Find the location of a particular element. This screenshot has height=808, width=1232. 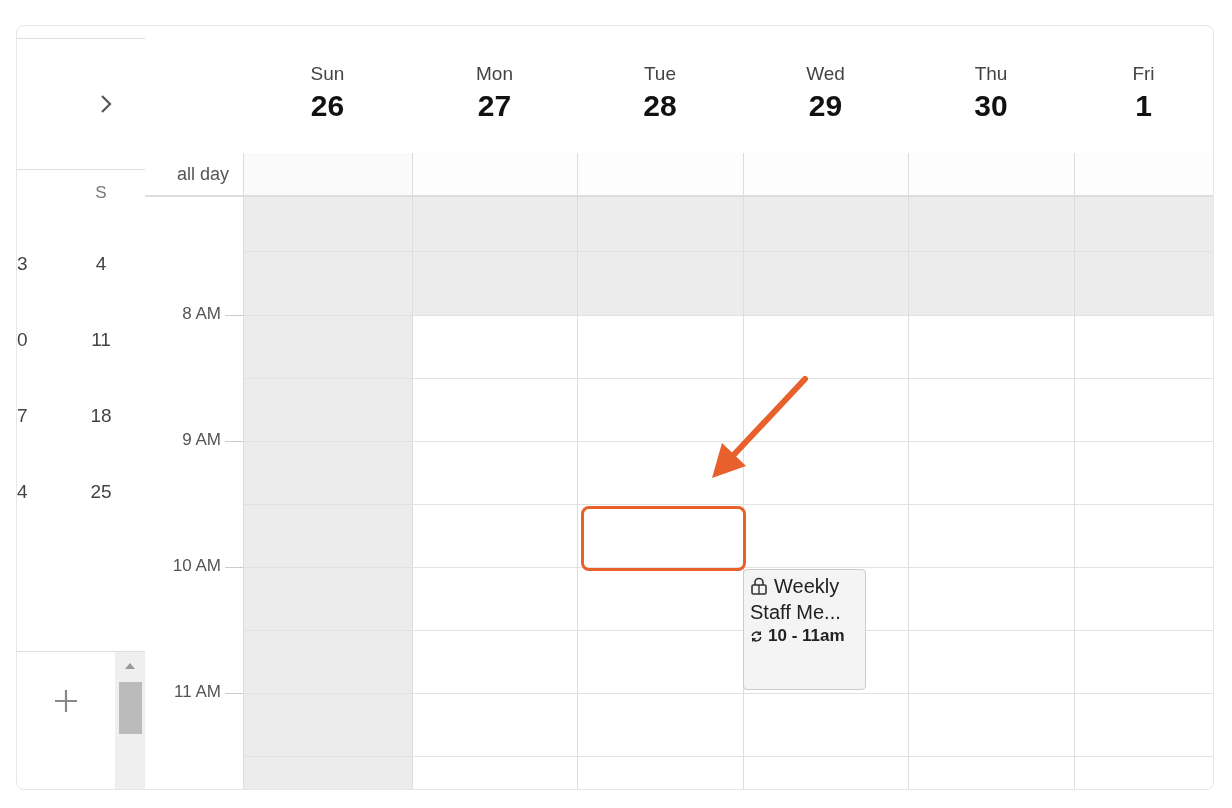

scroll-up-icon is located at coordinates (130, 666).